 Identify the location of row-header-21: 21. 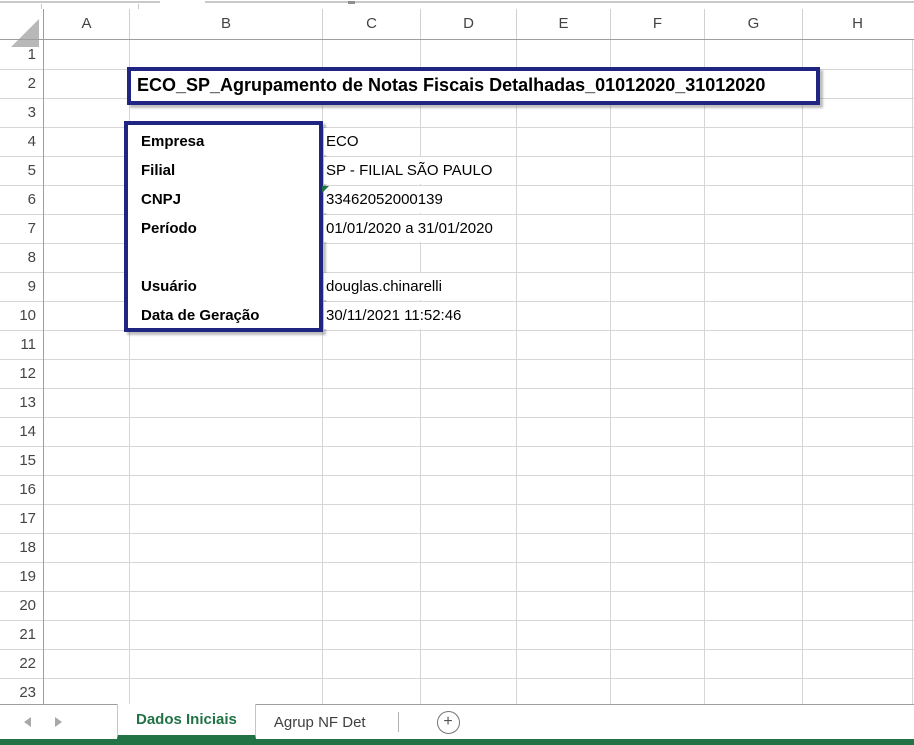
(21, 634).